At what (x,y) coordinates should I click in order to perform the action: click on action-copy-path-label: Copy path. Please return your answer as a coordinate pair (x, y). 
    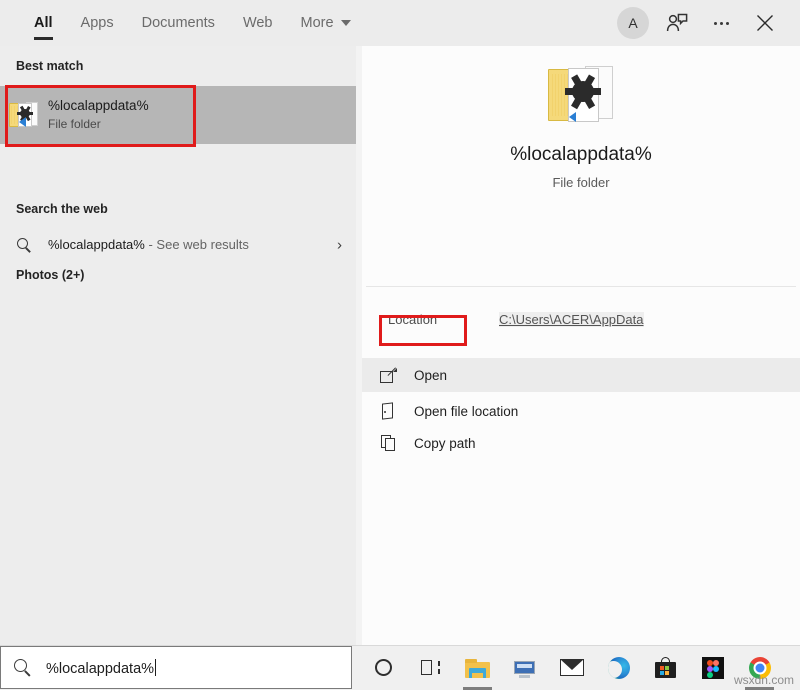
    Looking at the image, I should click on (445, 443).